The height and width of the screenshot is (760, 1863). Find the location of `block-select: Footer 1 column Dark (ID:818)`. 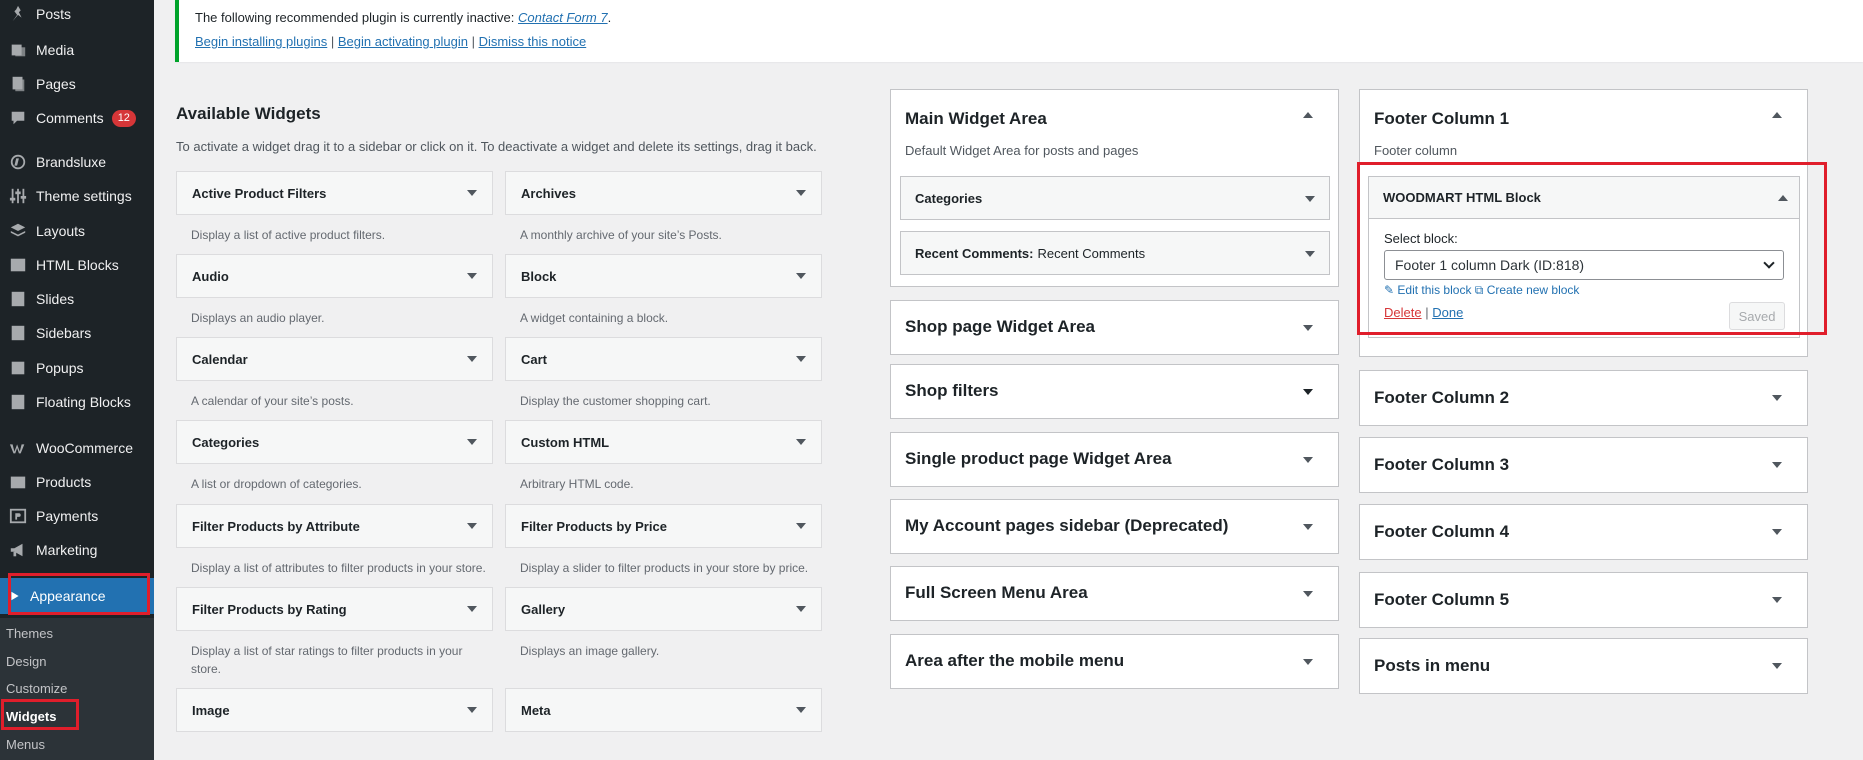

block-select: Footer 1 column Dark (ID:818) is located at coordinates (1584, 265).